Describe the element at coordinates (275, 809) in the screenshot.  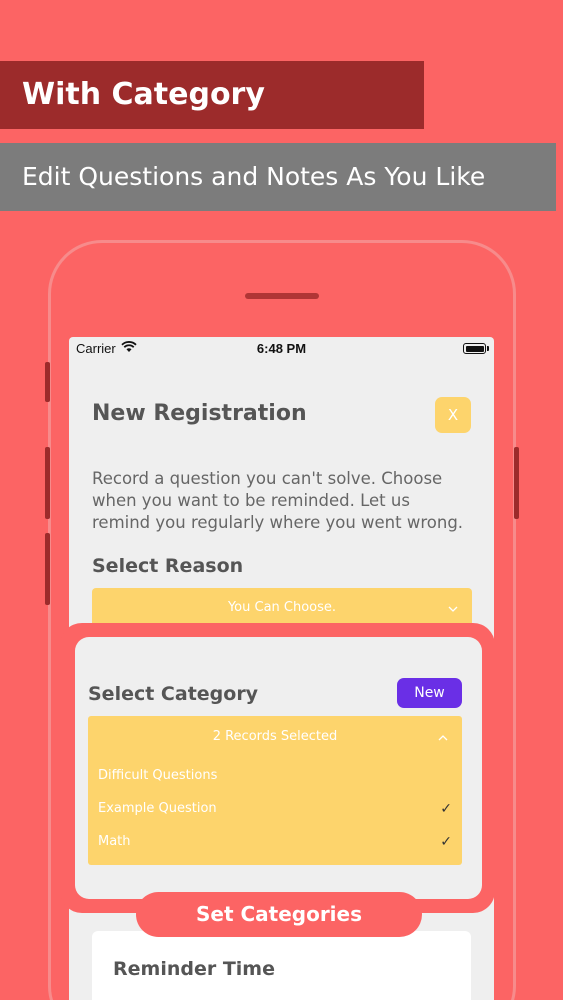
I see `category-option-example-question: Example Question ✓` at that location.